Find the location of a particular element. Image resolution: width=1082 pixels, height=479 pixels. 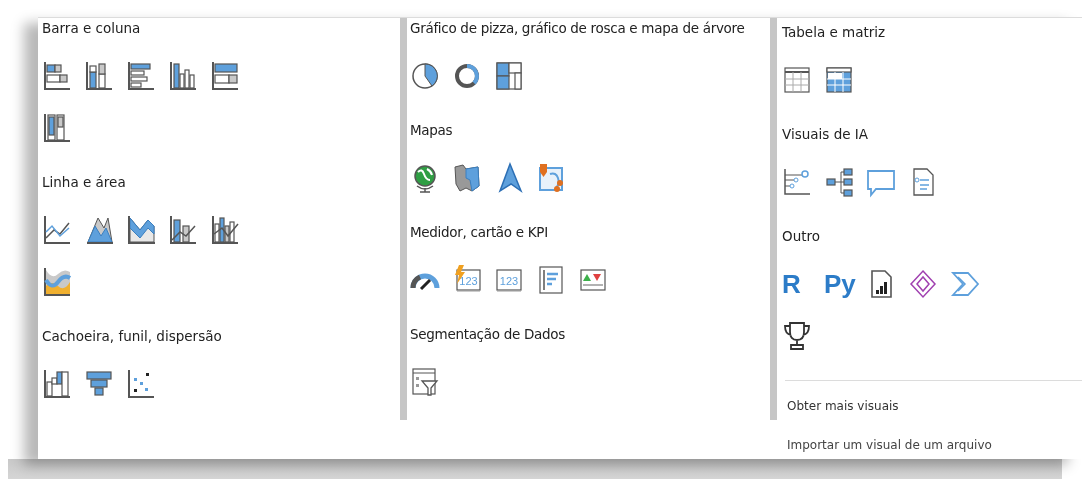

section-title: Tabela e matriz is located at coordinates (834, 32).